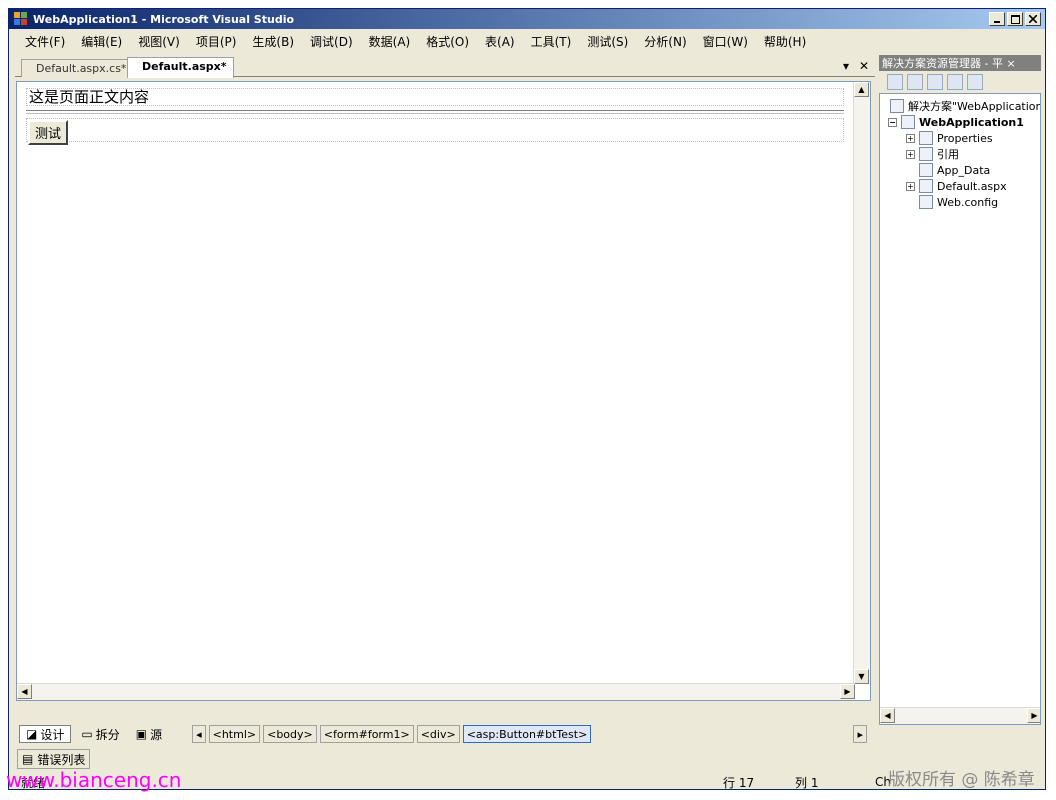 The image size is (1056, 800). I want to click on tree-node-properties: + Properties, so click(949, 138).